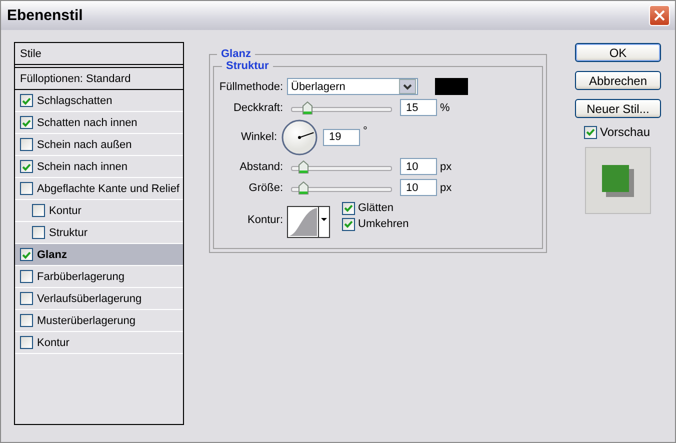  I want to click on close-icon, so click(659, 15).